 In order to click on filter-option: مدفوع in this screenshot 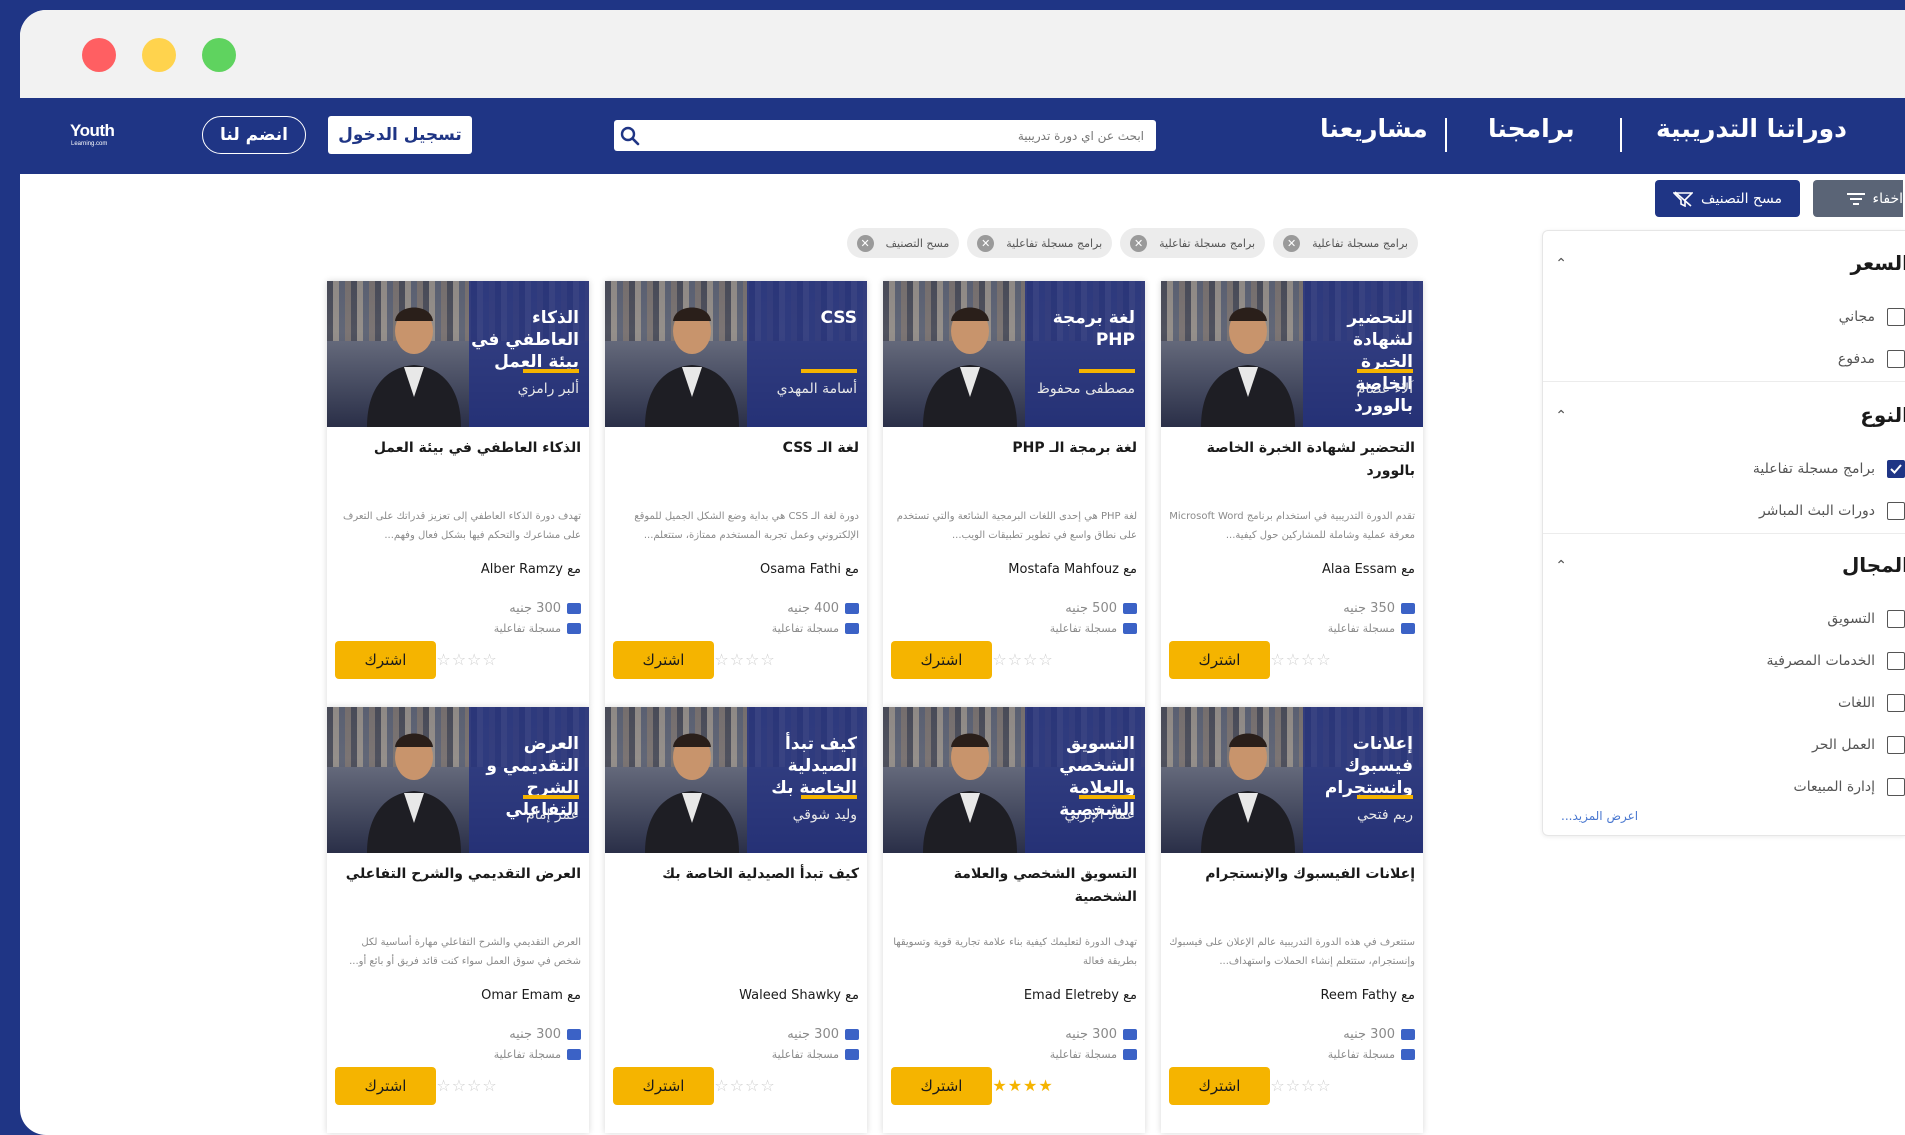, I will do `click(1871, 359)`.